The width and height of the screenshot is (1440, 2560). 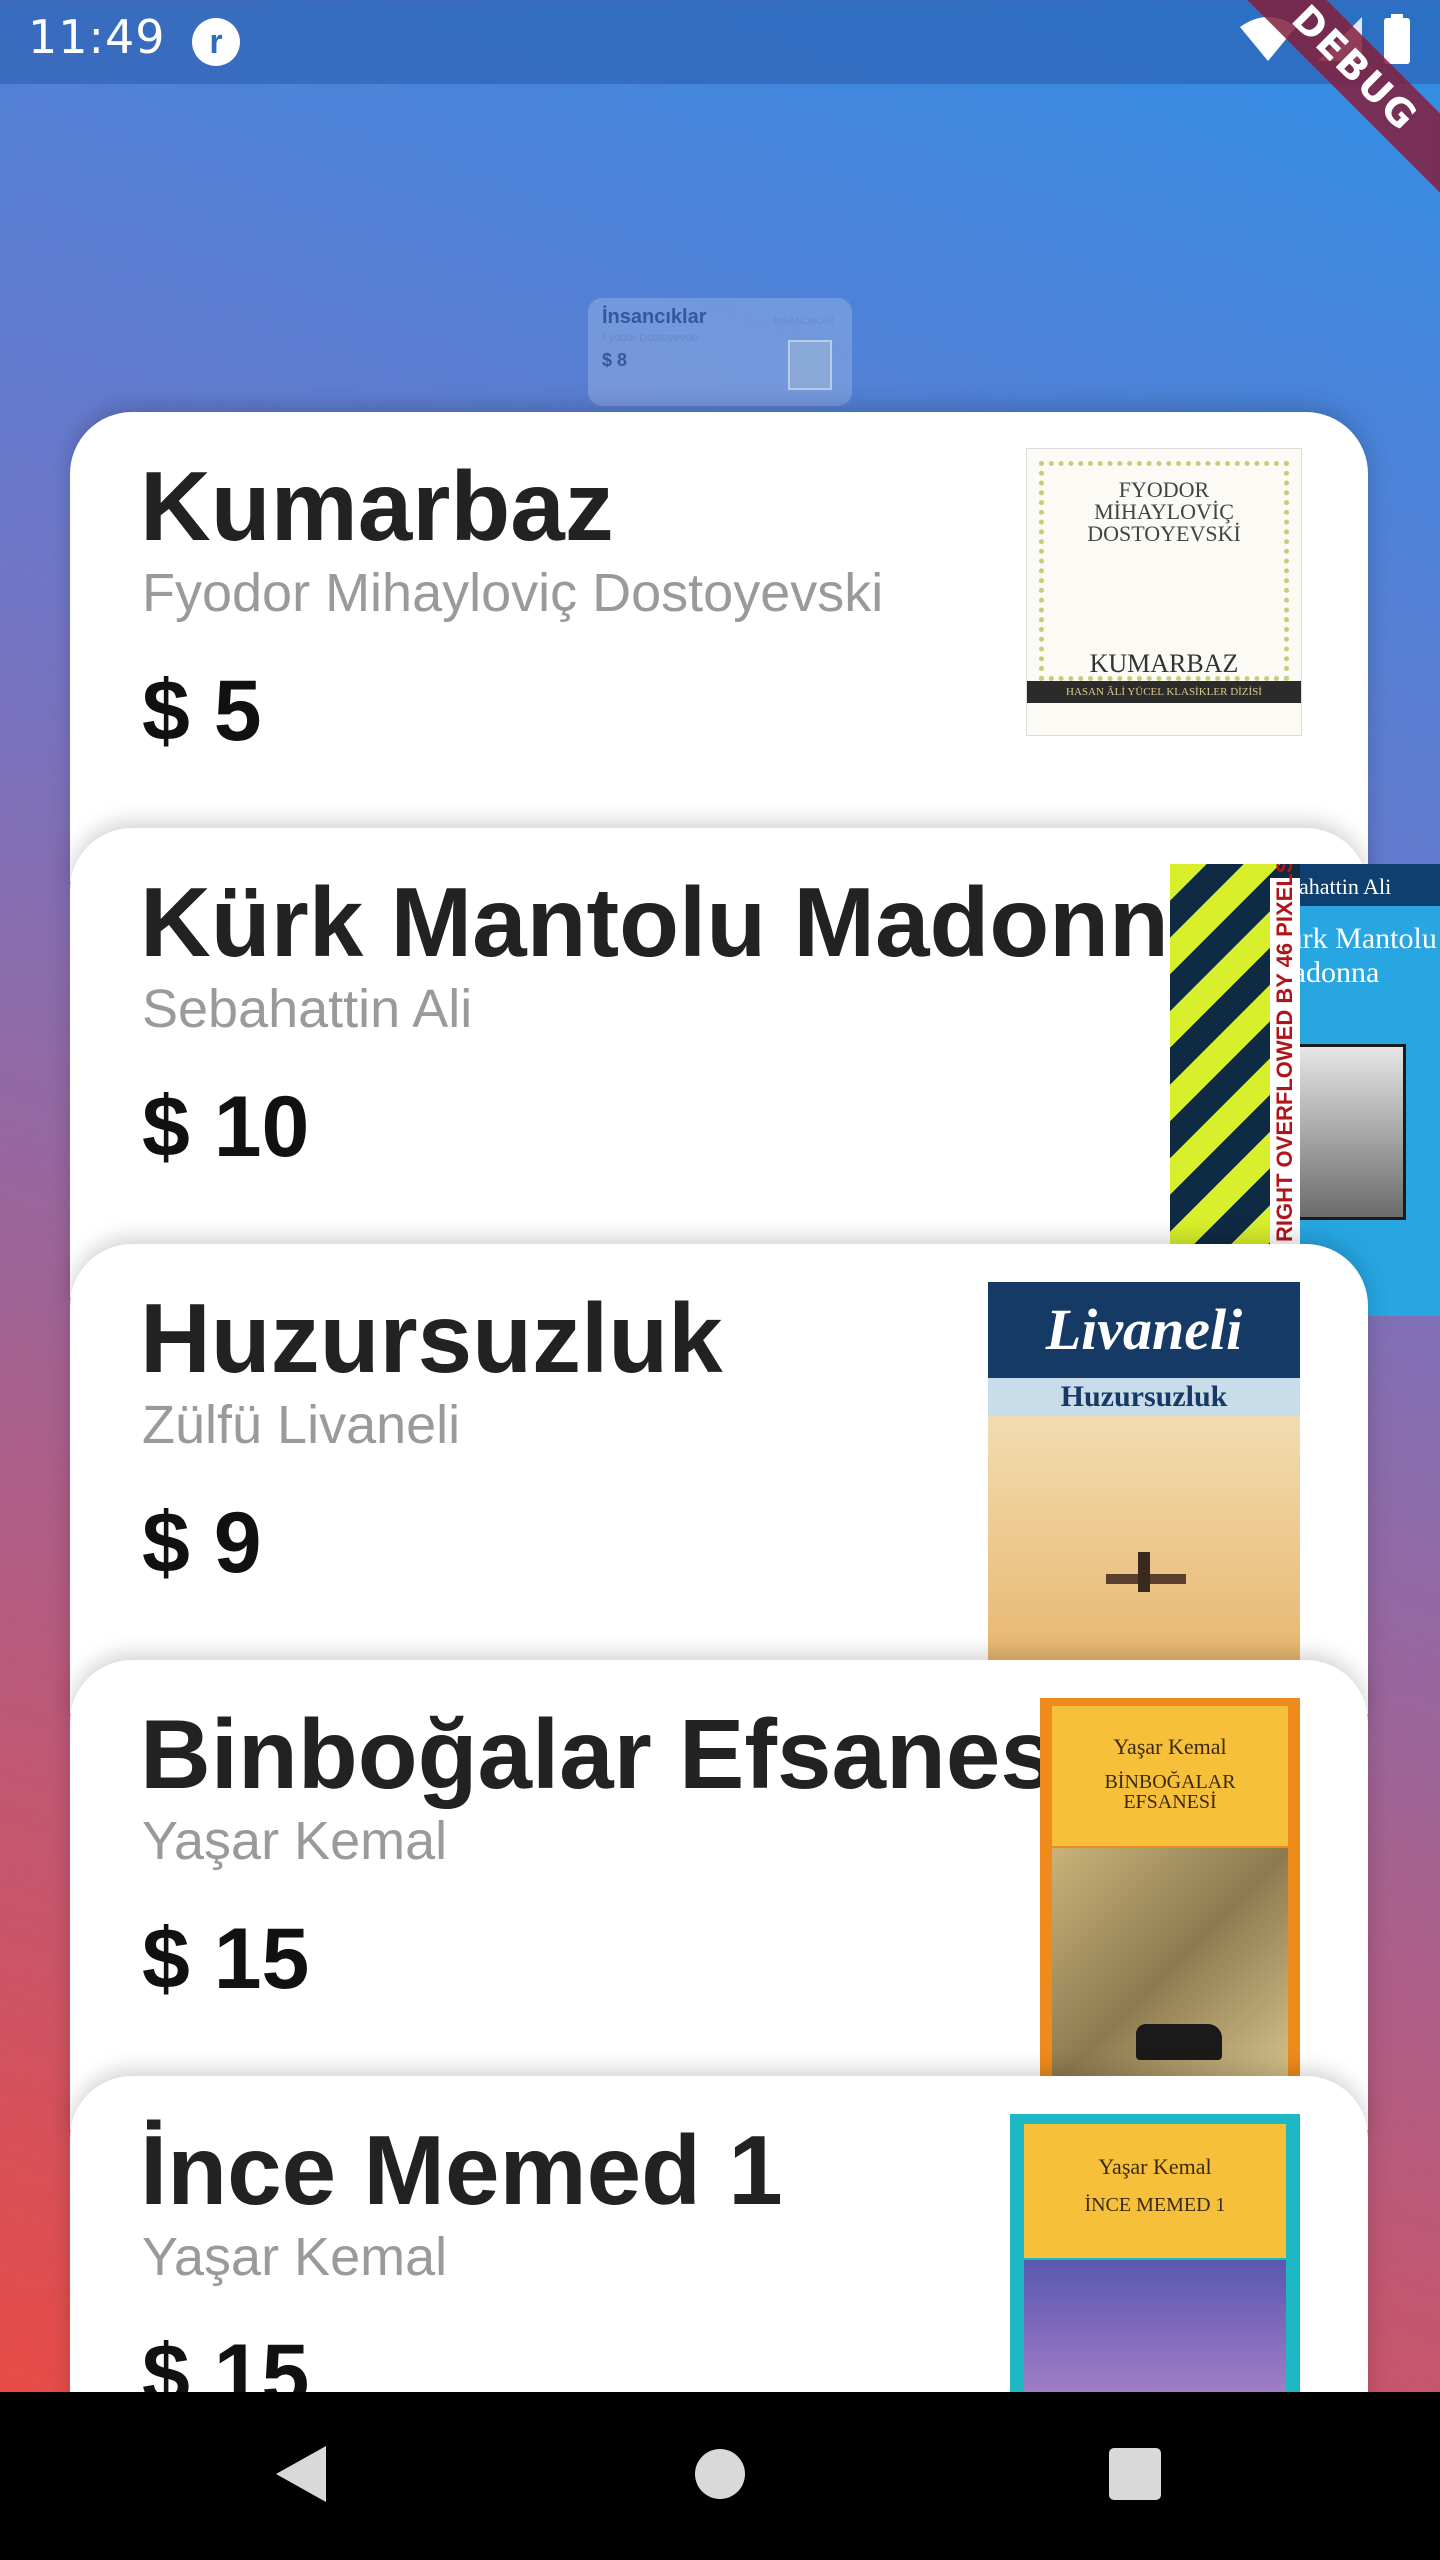 What do you see at coordinates (377, 506) in the screenshot?
I see `book-title: Kumarbaz` at bounding box center [377, 506].